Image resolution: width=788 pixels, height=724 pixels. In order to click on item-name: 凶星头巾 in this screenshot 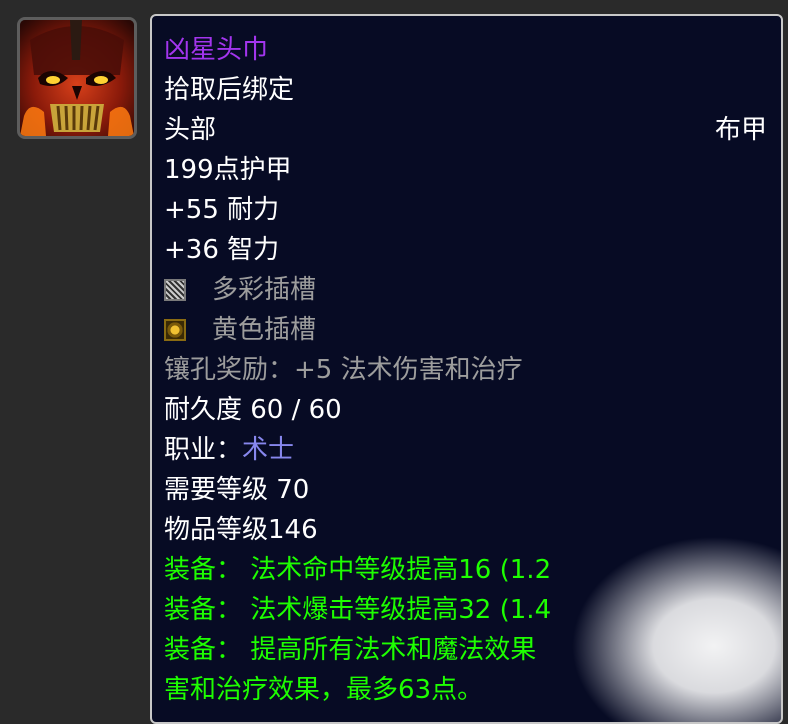, I will do `click(216, 50)`.